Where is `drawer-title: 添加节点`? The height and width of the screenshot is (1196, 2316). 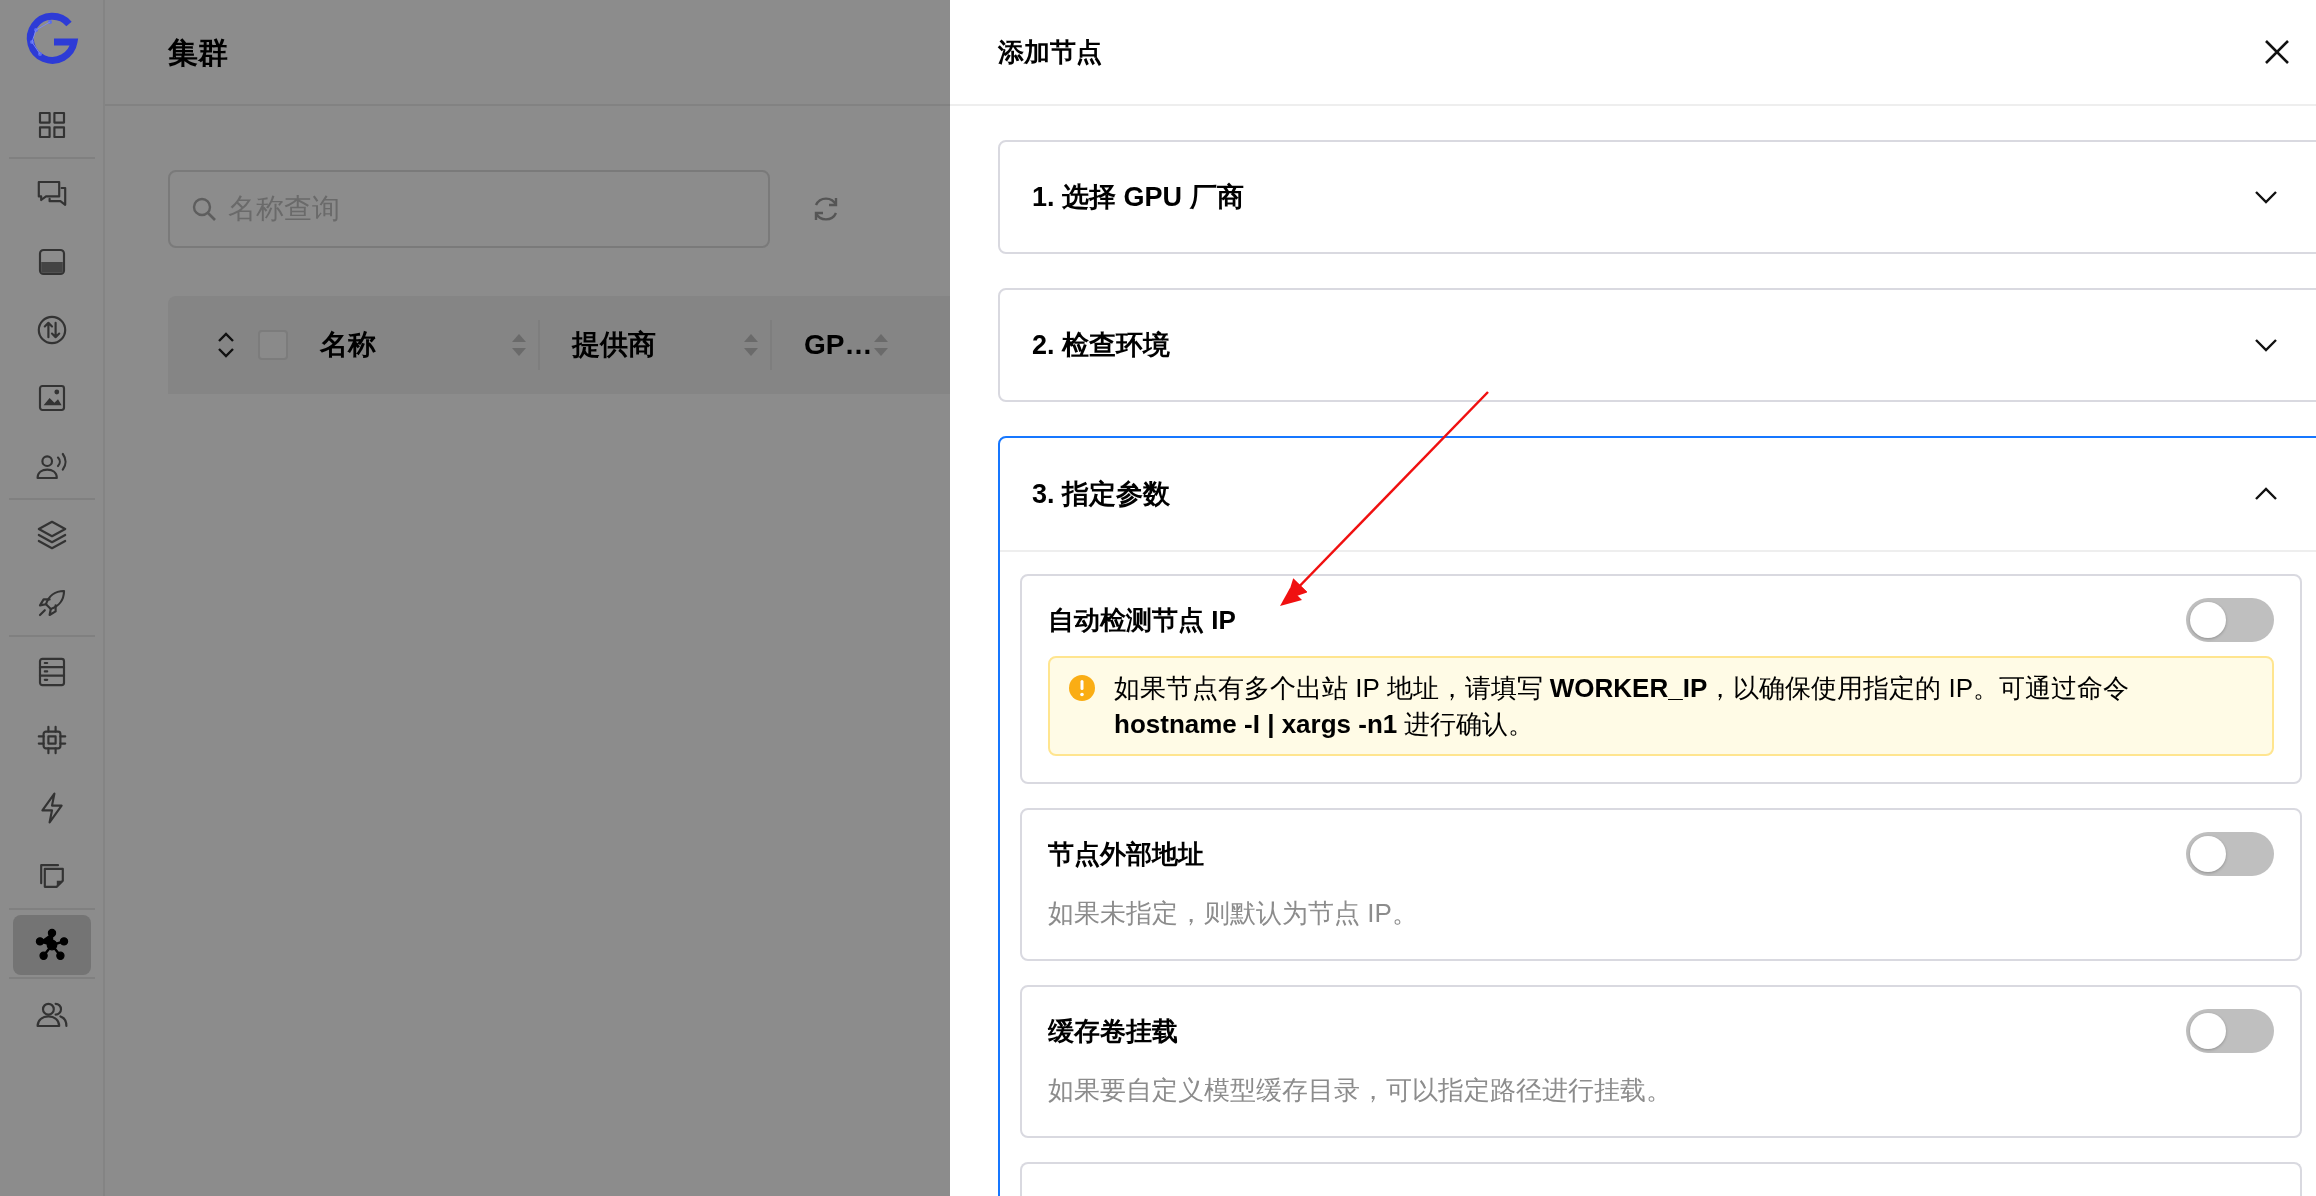 drawer-title: 添加节点 is located at coordinates (1050, 52).